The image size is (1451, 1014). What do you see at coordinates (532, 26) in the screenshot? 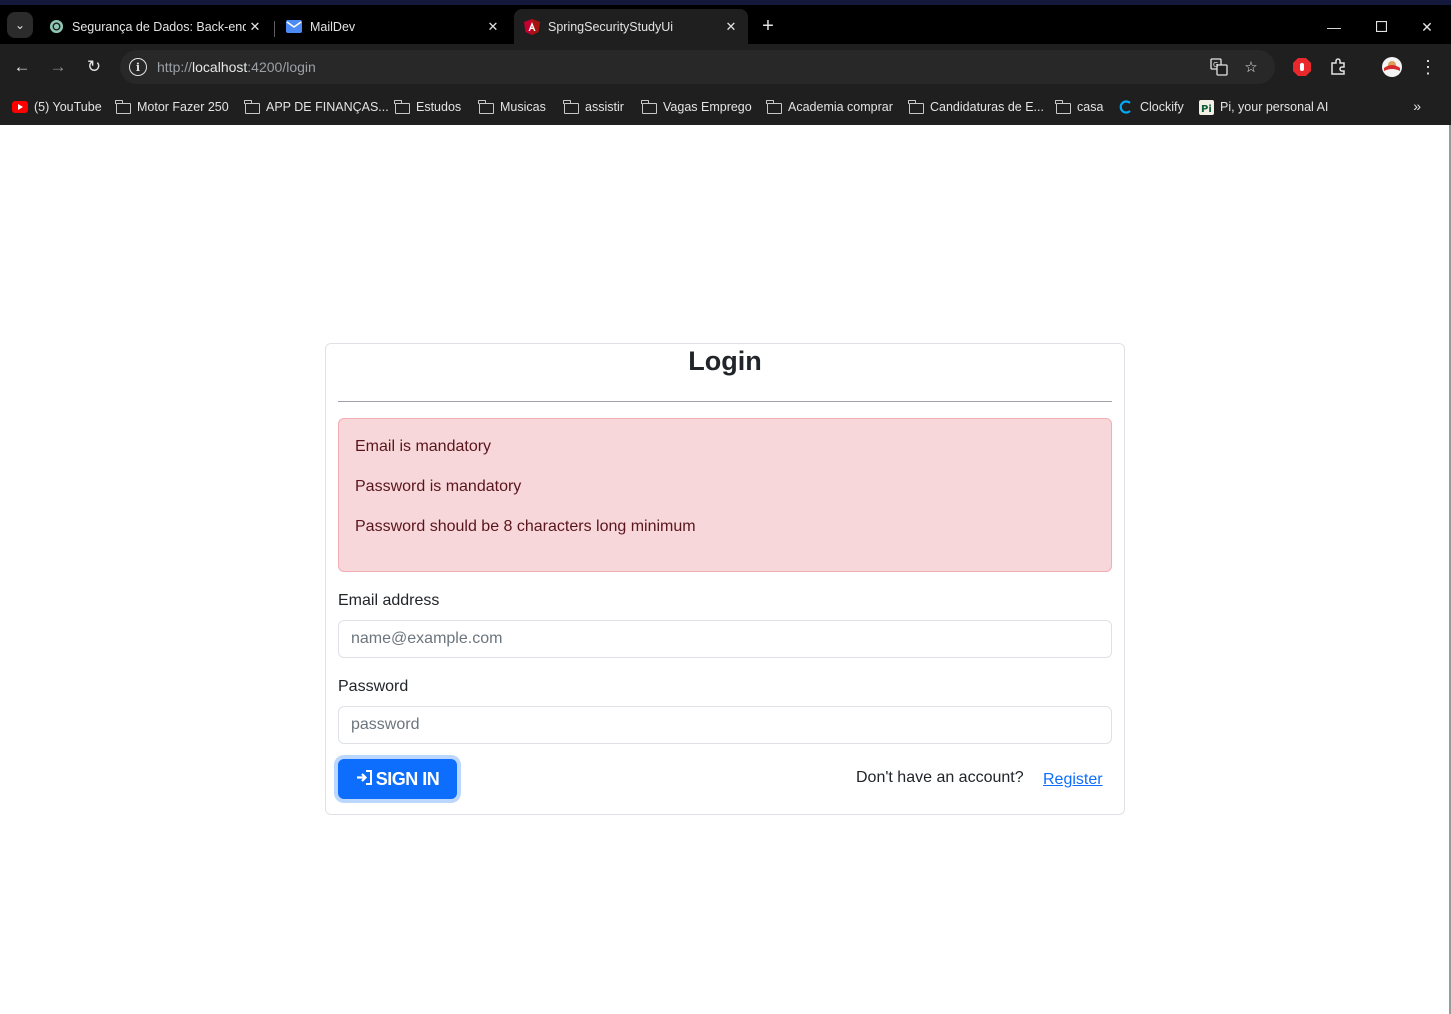
I see `angular-icon` at bounding box center [532, 26].